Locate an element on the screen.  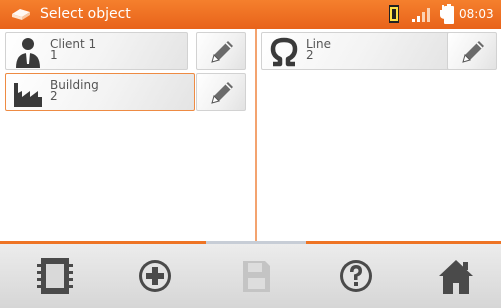
title-bar: Select object 08:03 is located at coordinates (250, 14).